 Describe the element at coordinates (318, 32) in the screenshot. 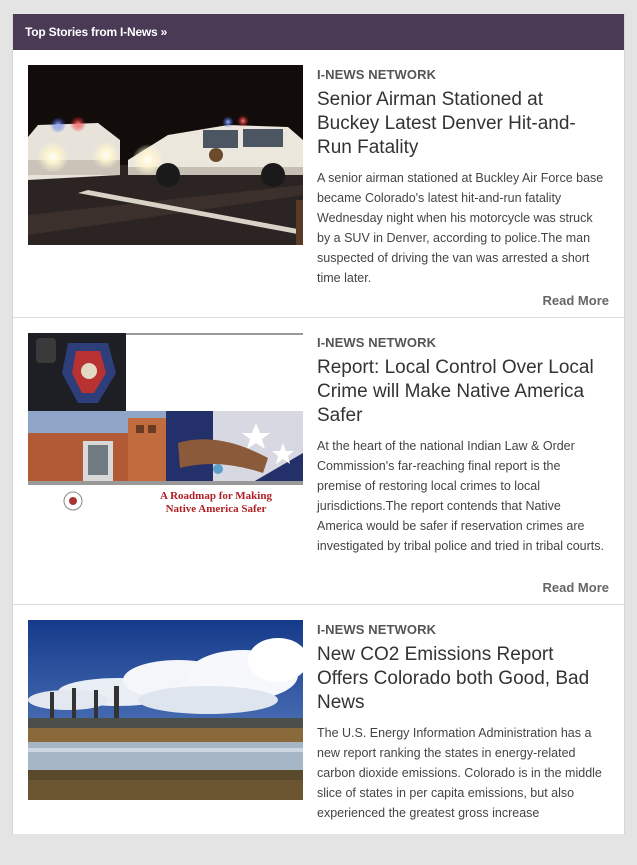

I see `section-header: Top Stories from I-News »` at that location.